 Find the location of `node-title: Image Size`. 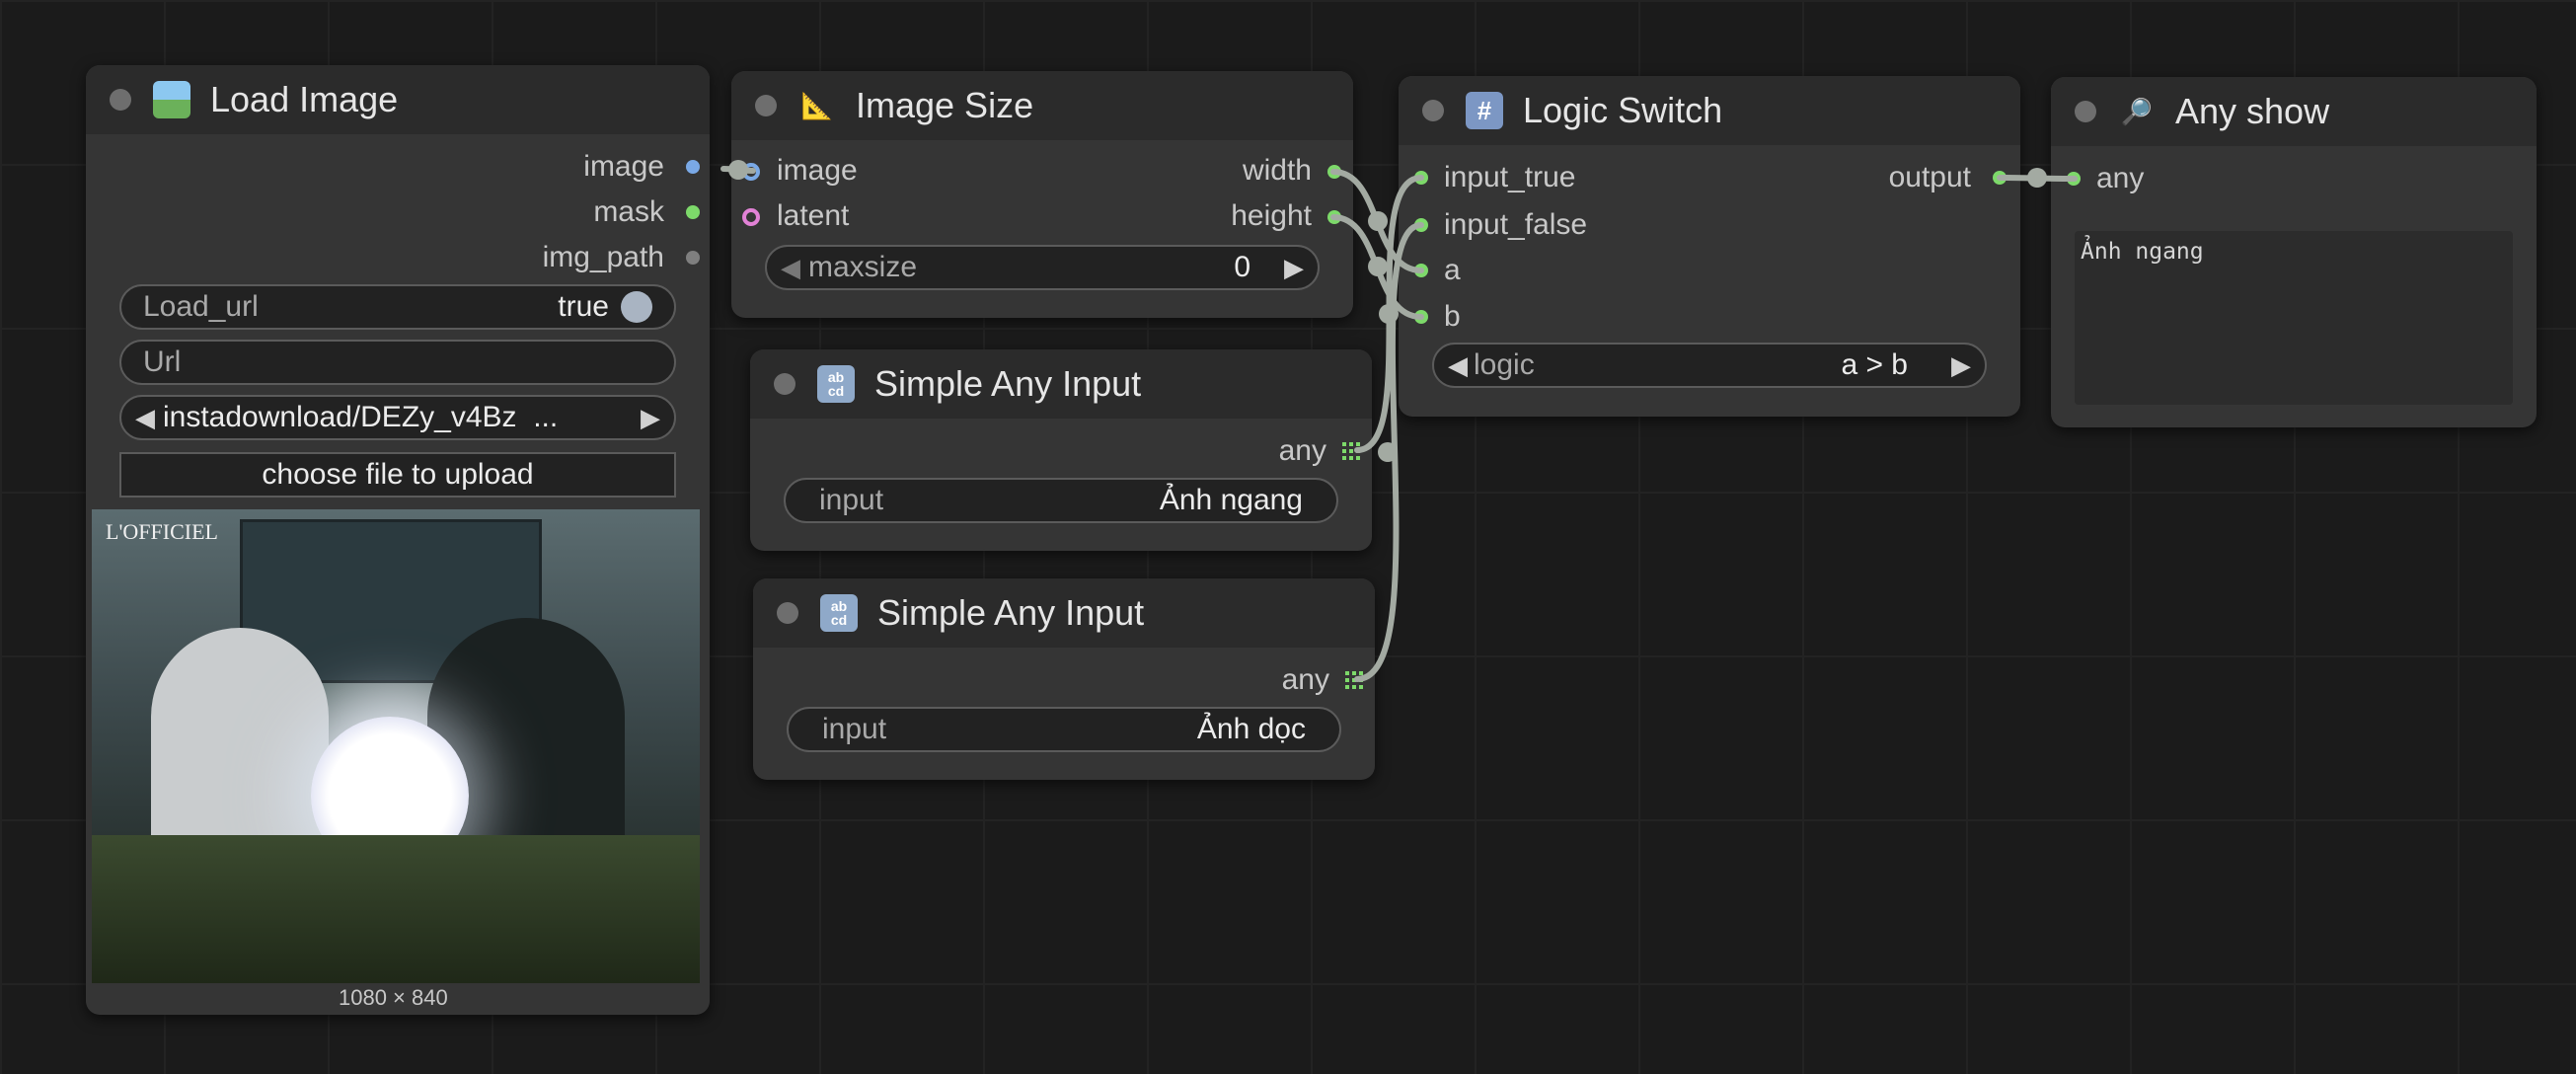

node-title: Image Size is located at coordinates (945, 105).